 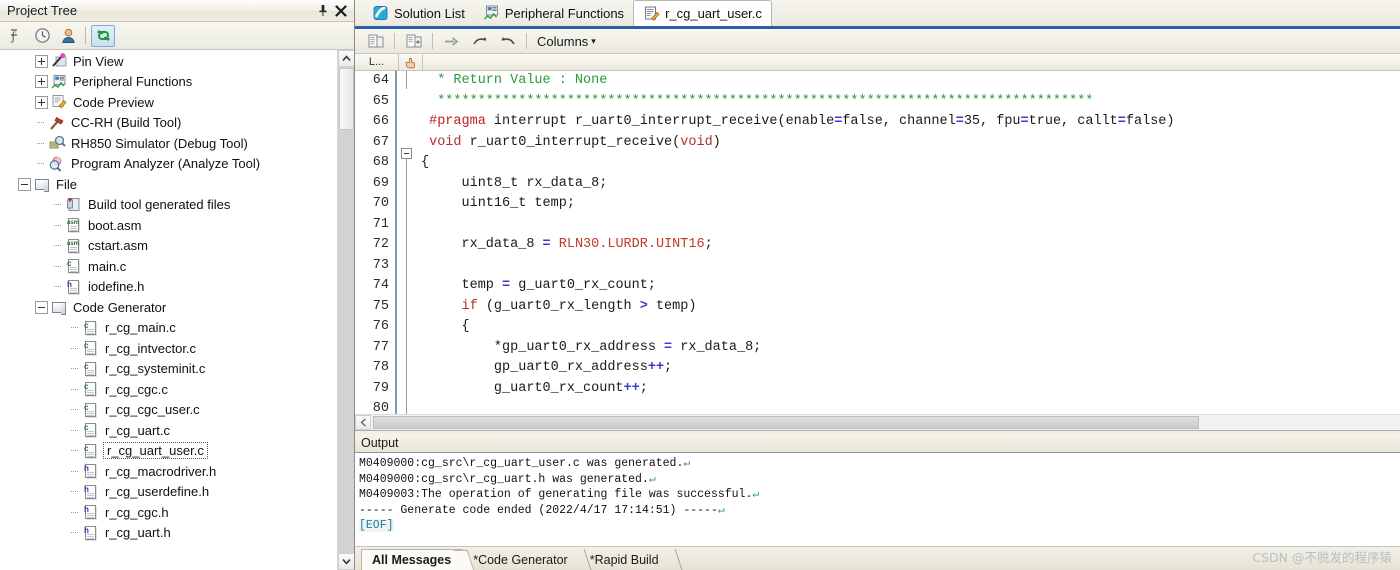 What do you see at coordinates (168, 348) in the screenshot?
I see `tree-node: c r_cg_intvector.c` at bounding box center [168, 348].